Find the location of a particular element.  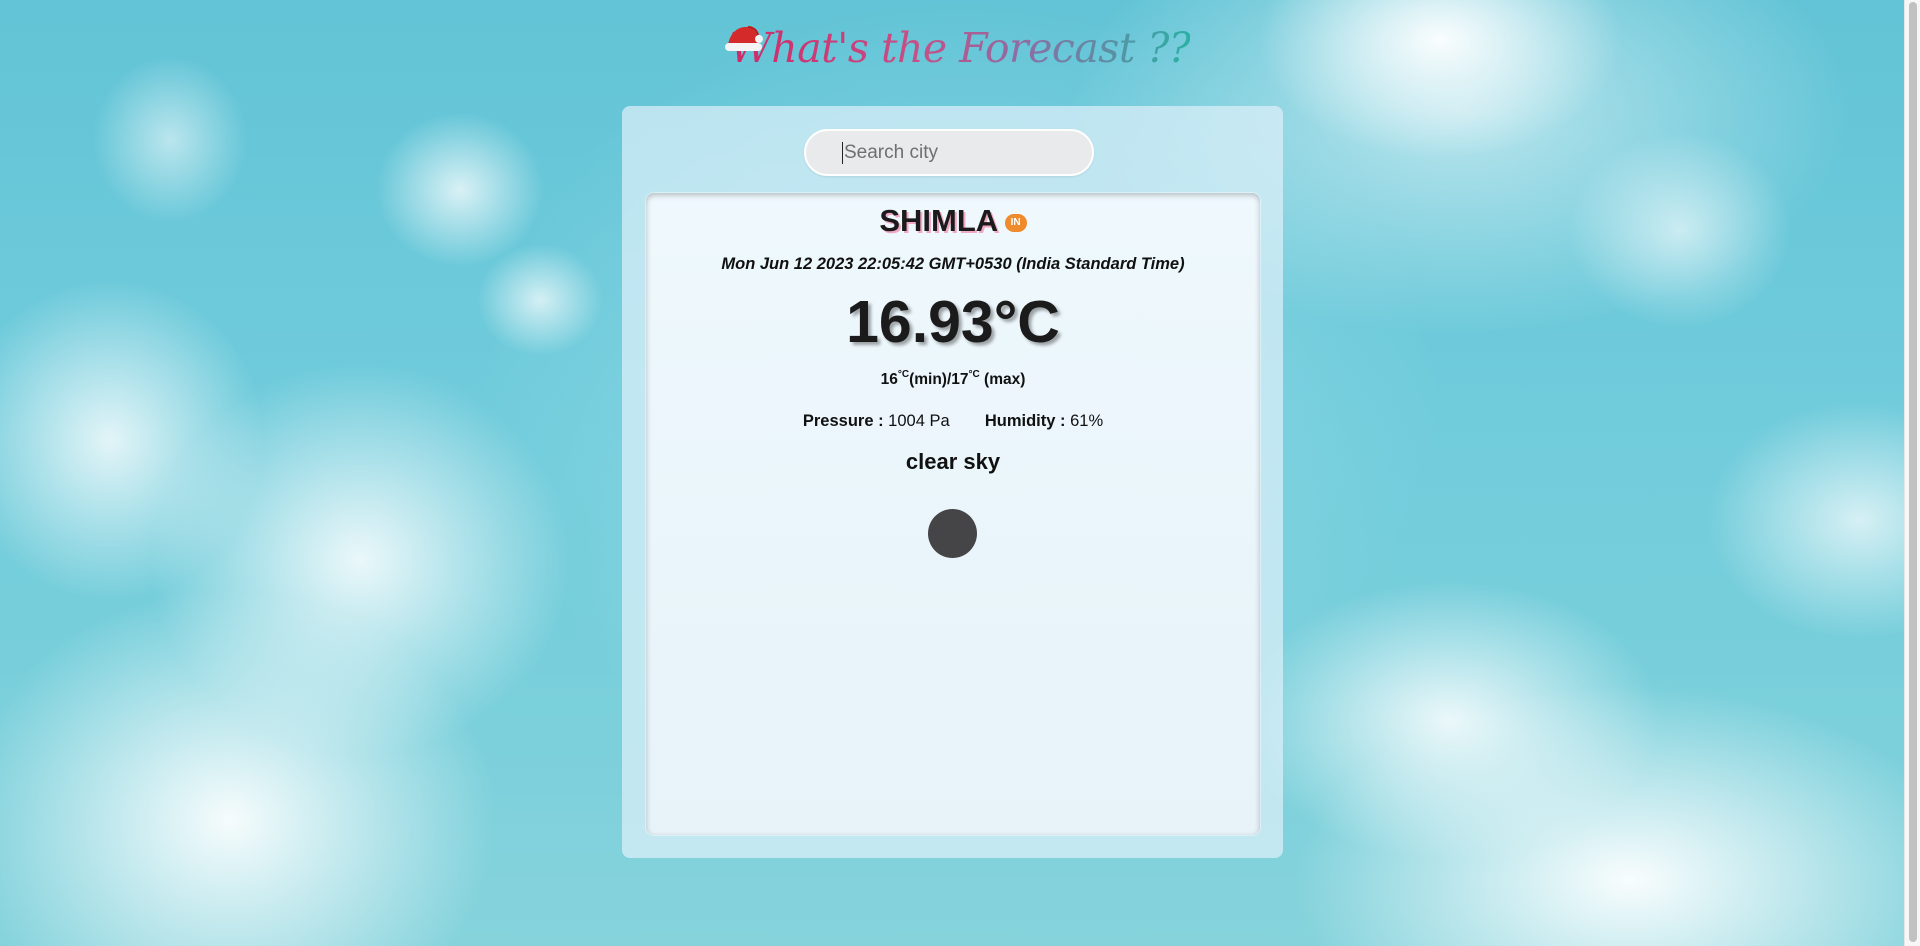

weather-description: clear sky is located at coordinates (953, 461).